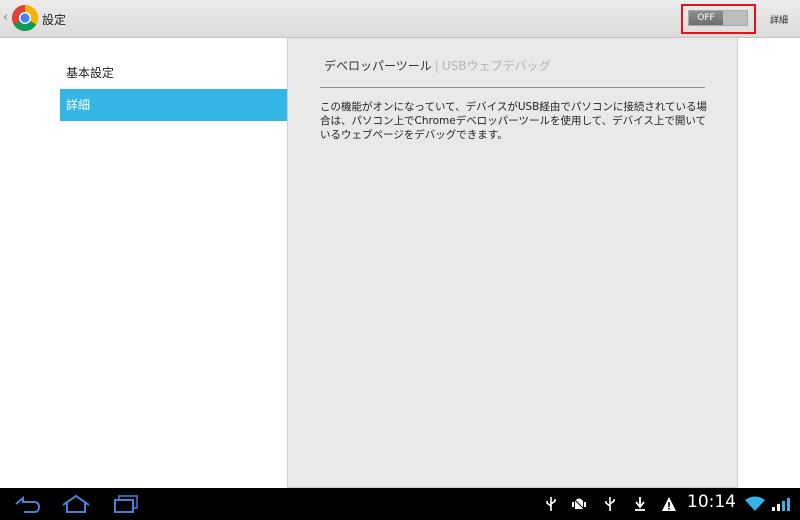 The width and height of the screenshot is (800, 520). I want to click on system-bar: 10:14, so click(400, 504).